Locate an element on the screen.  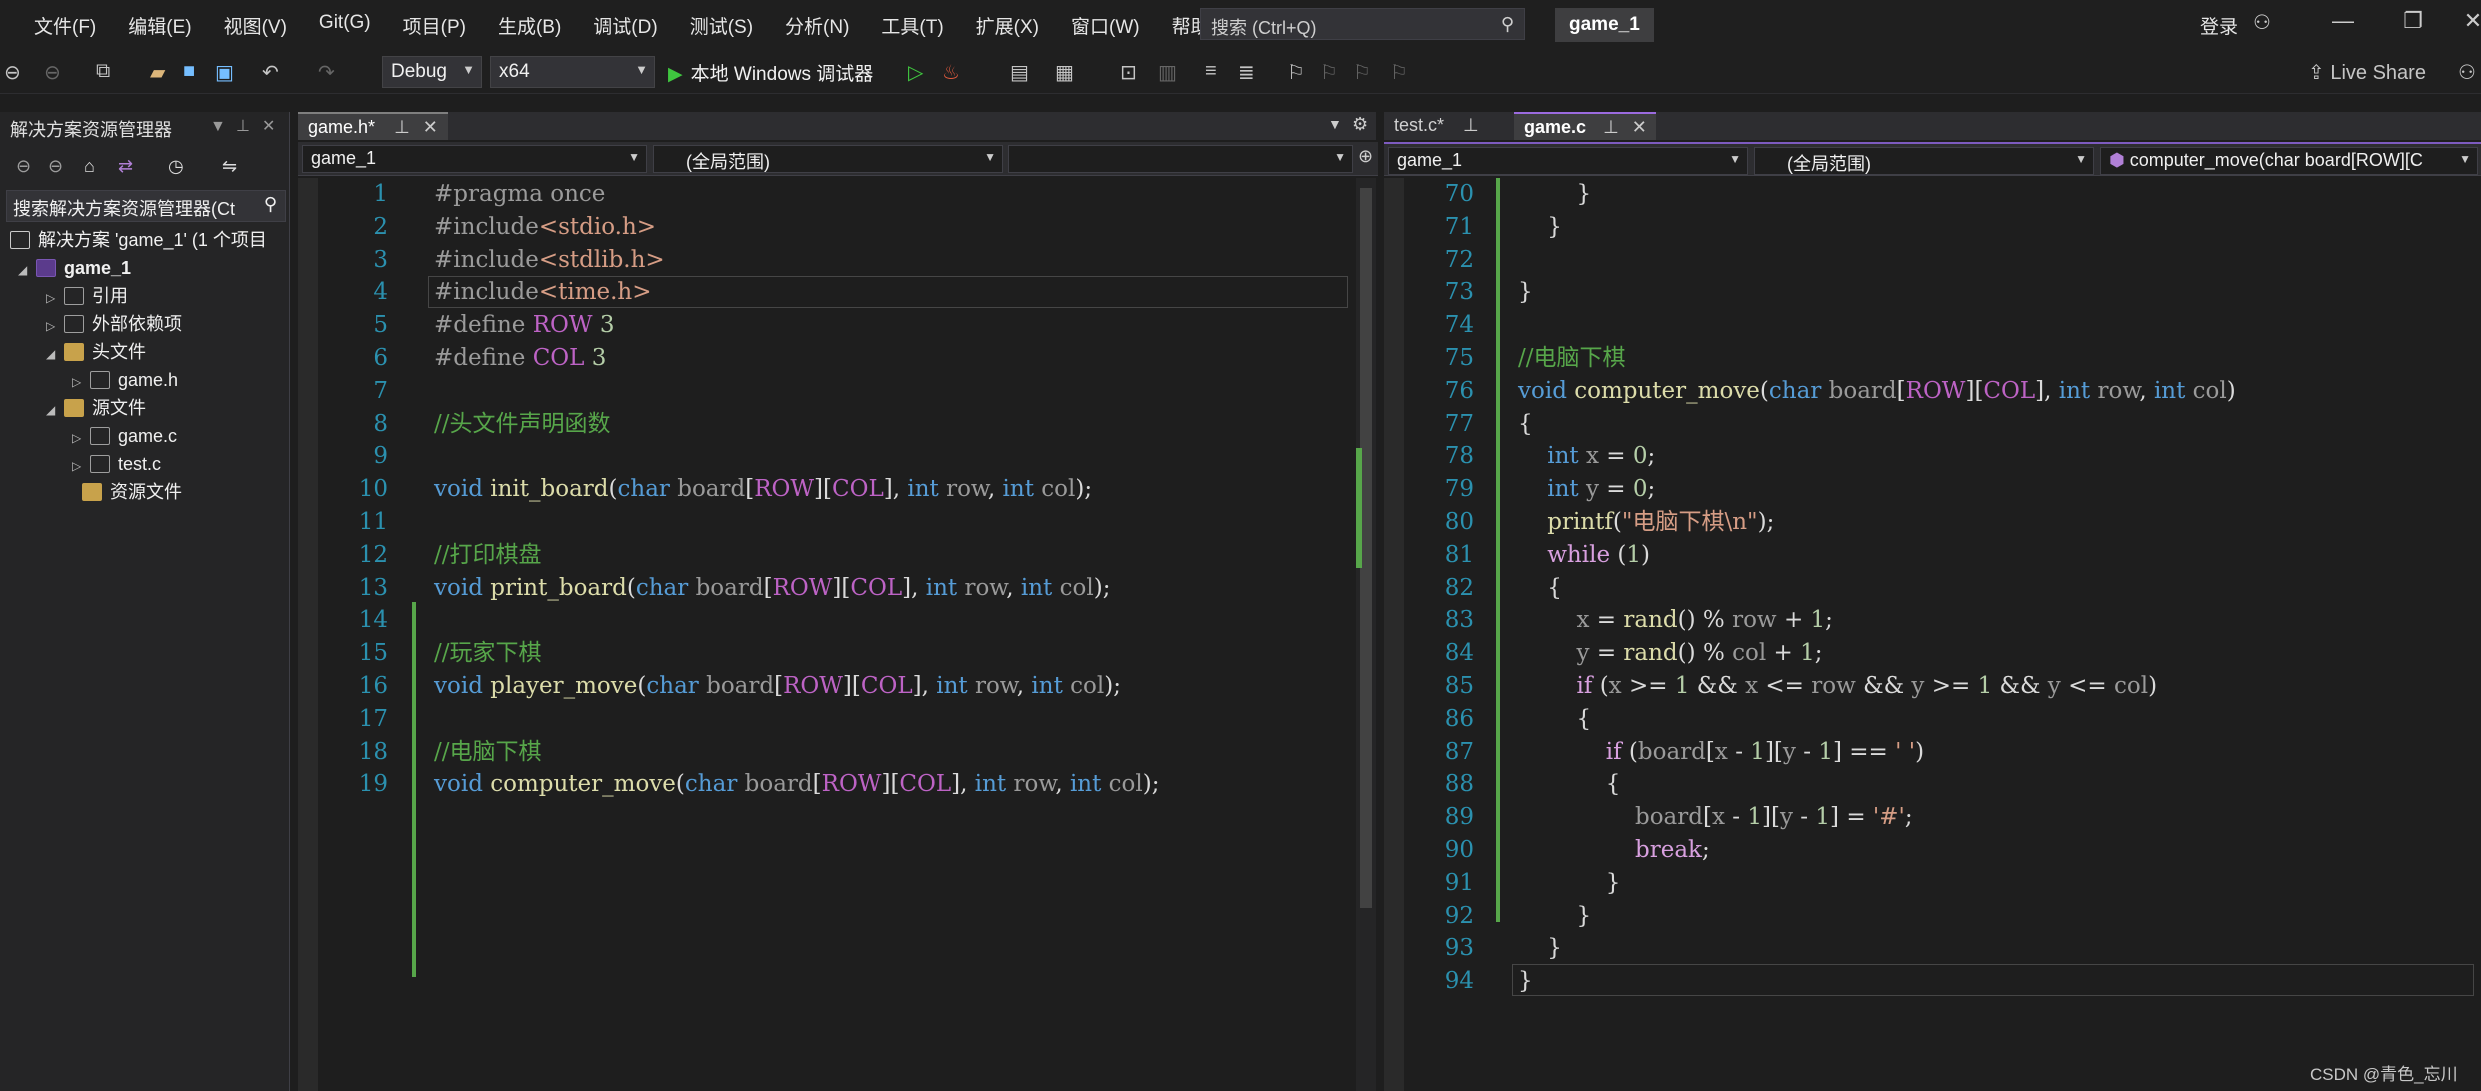
breakpoint-icon: ⊡ is located at coordinates (1128, 72).